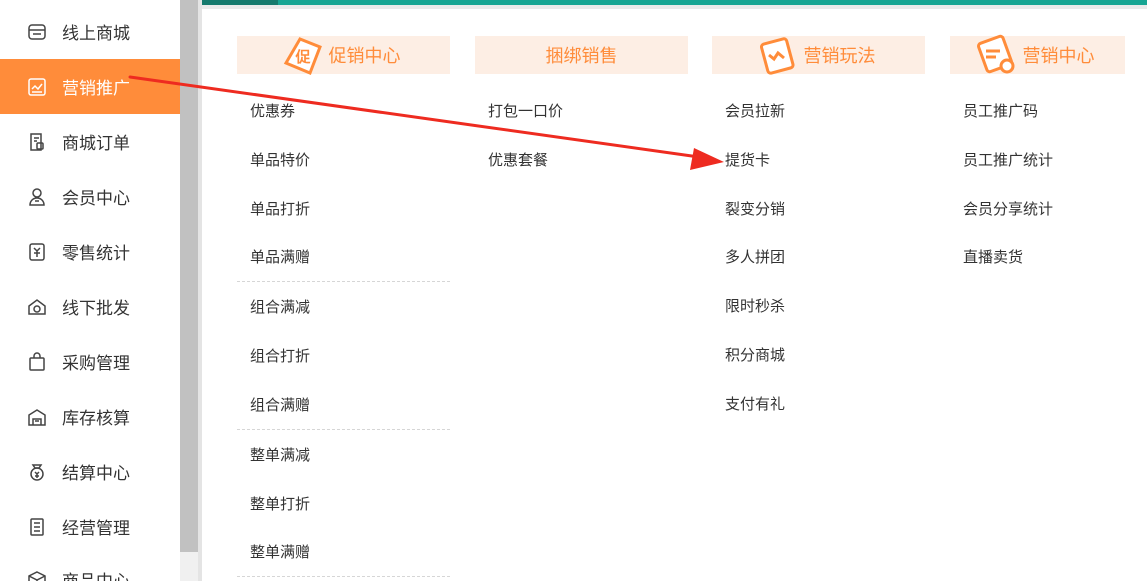 Image resolution: width=1147 pixels, height=581 pixels. I want to click on sidebar-item-store-orders: 商城订单, so click(90, 141).